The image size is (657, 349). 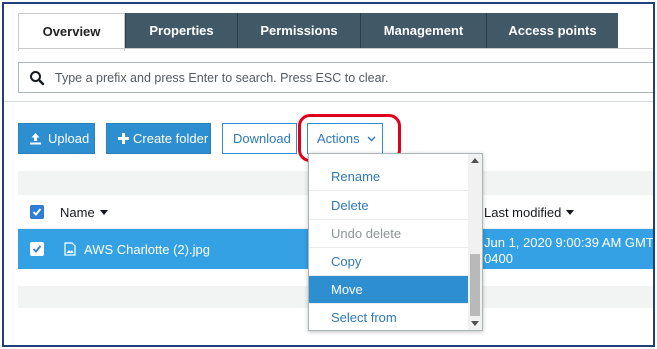 I want to click on menu-item-delete: Delete, so click(x=389, y=206).